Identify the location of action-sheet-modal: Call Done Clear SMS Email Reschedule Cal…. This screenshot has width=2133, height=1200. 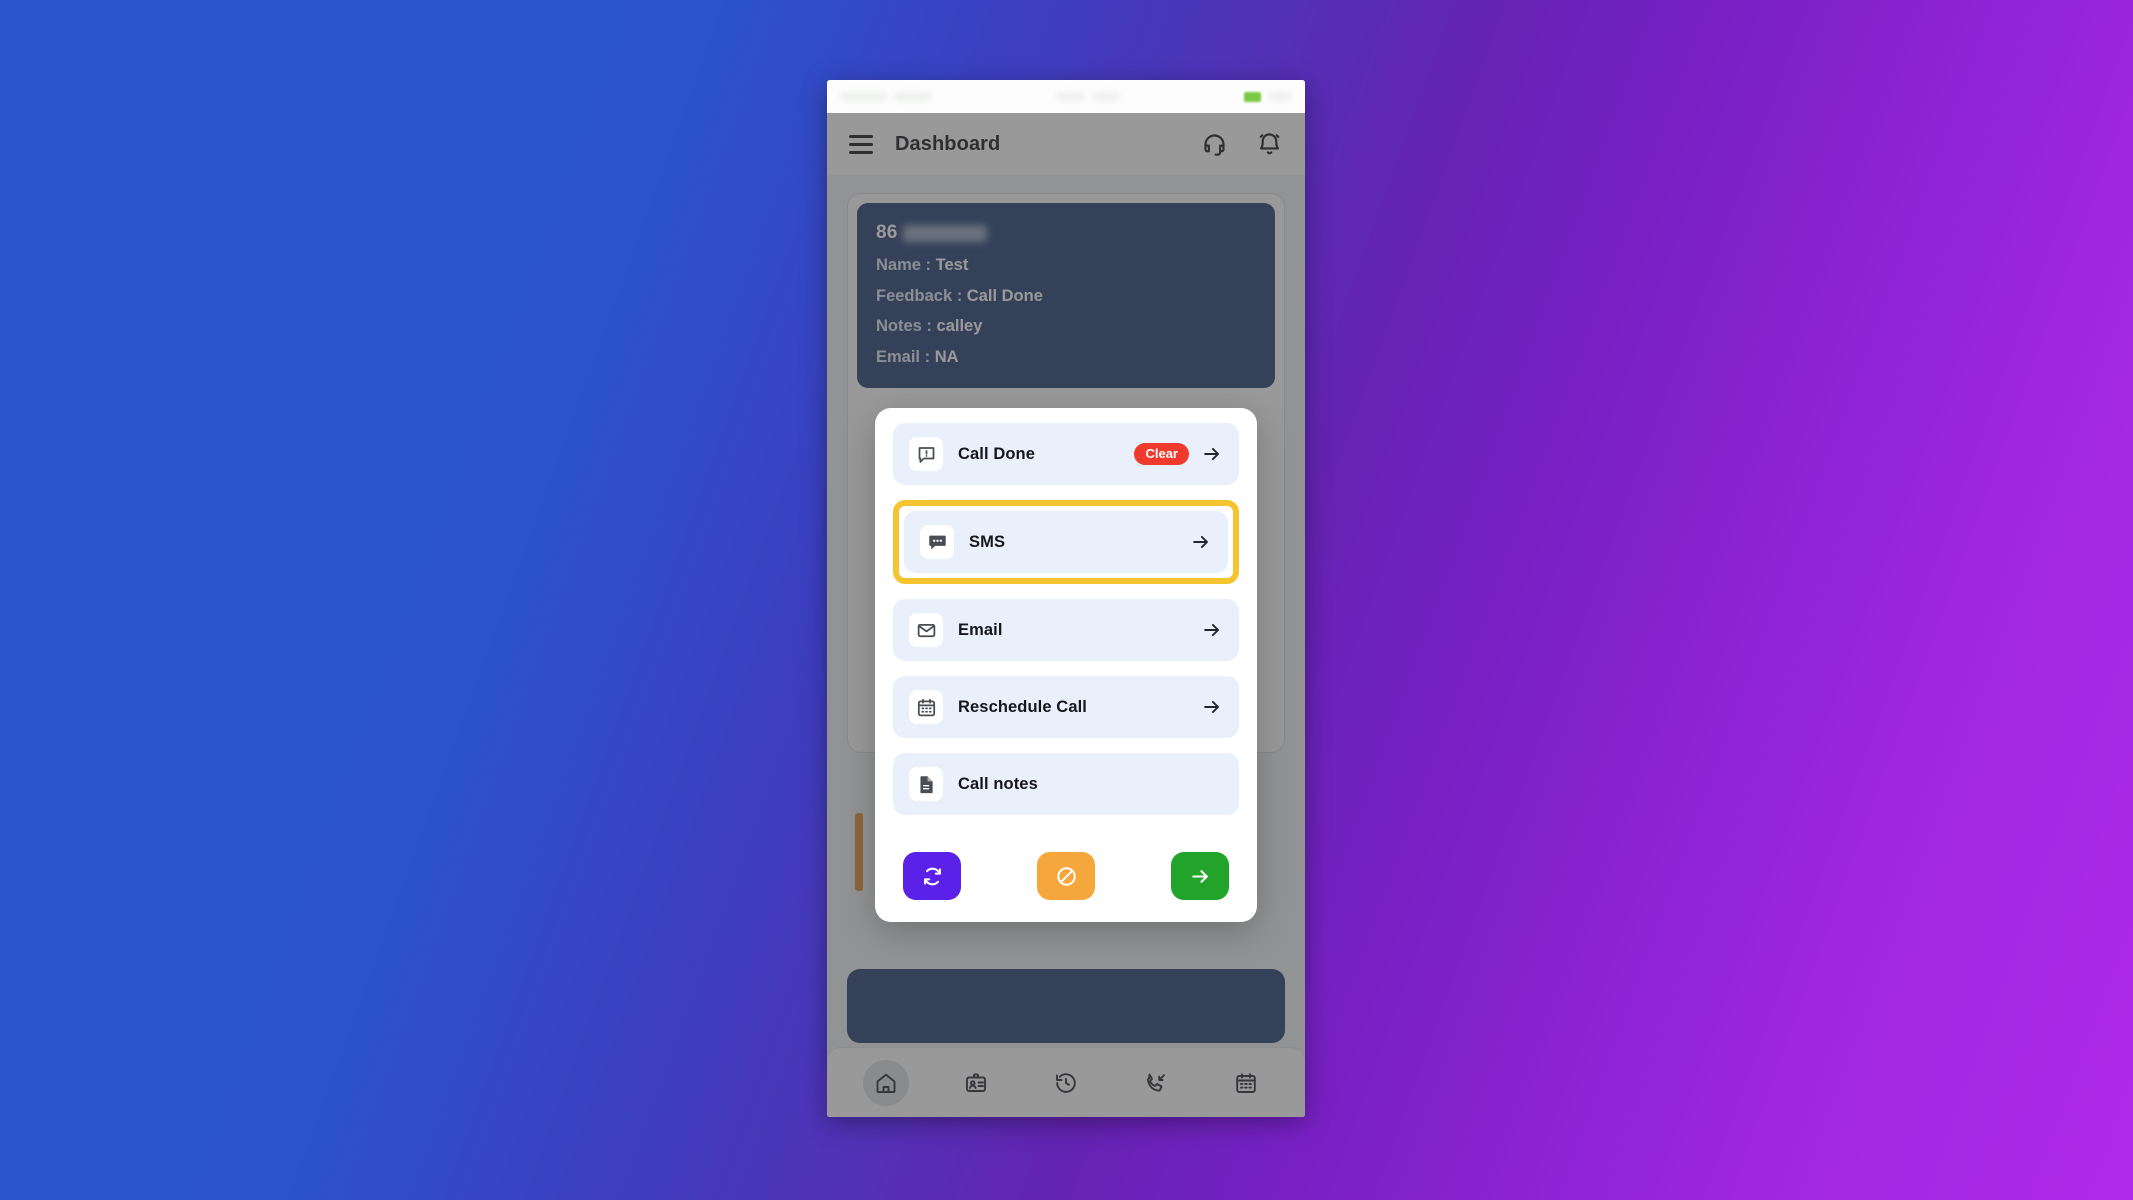
(1066, 665).